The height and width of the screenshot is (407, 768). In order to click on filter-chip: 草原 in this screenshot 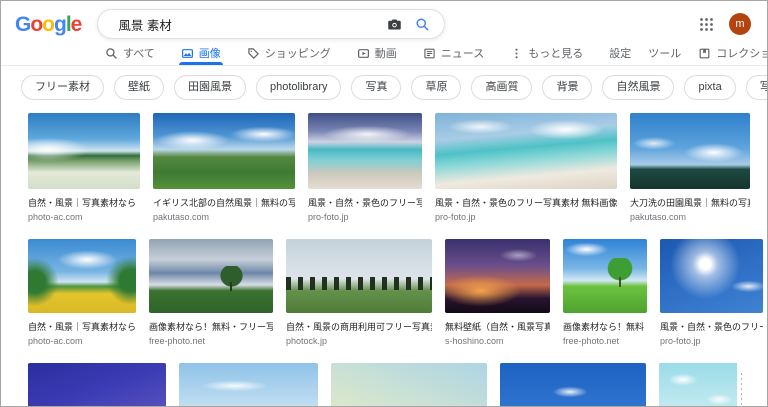, I will do `click(436, 87)`.